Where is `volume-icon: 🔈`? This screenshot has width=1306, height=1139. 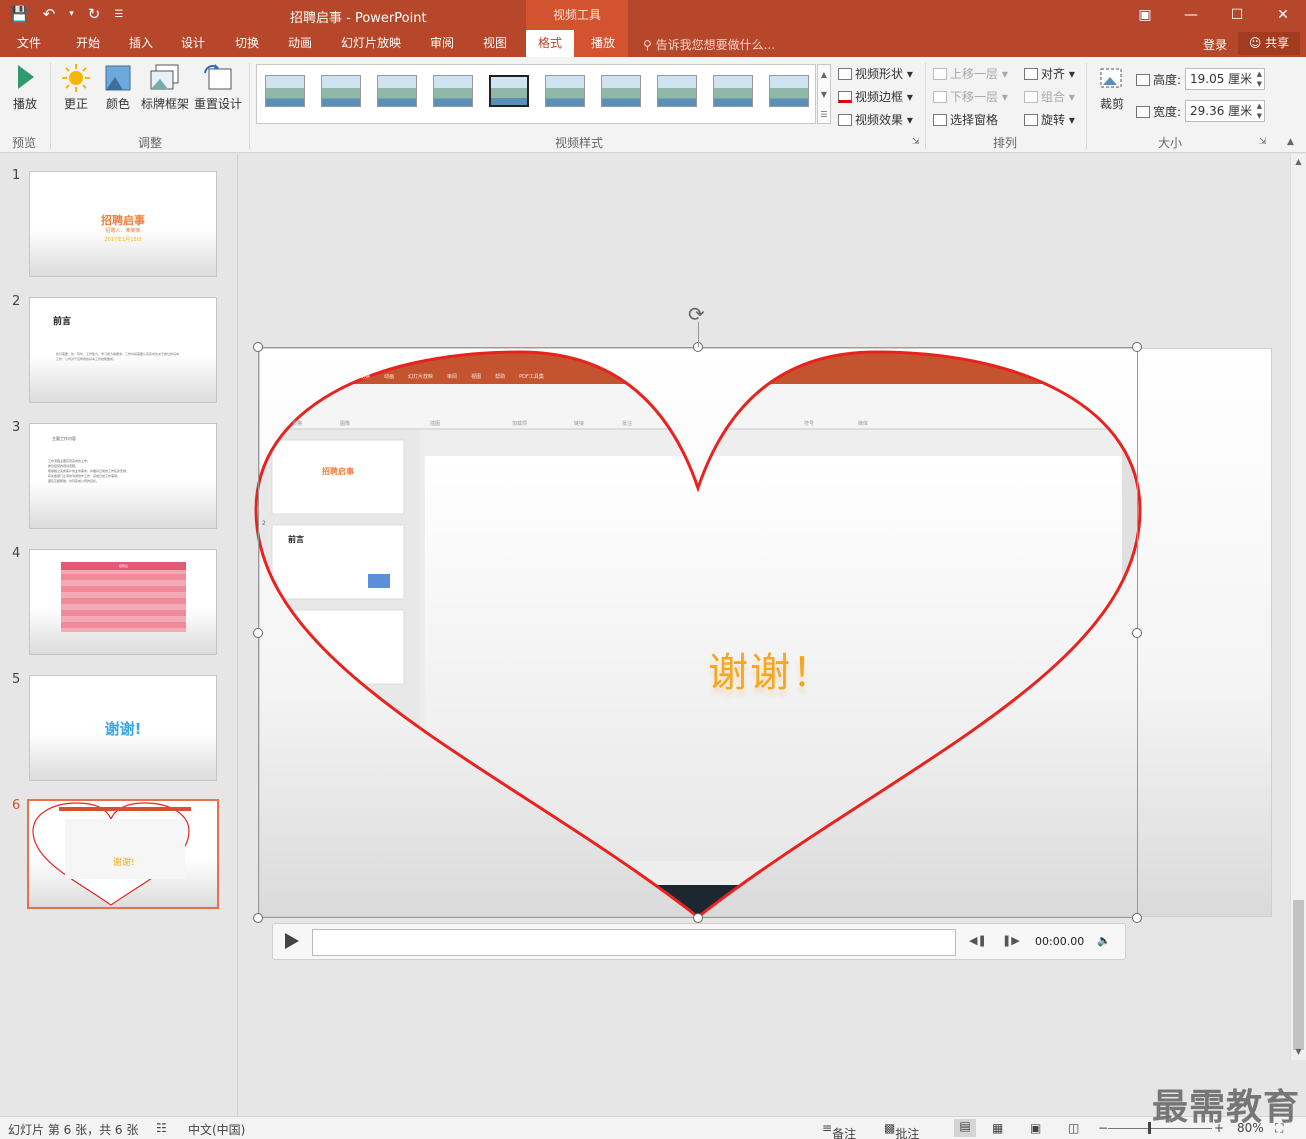 volume-icon: 🔈 is located at coordinates (1104, 940).